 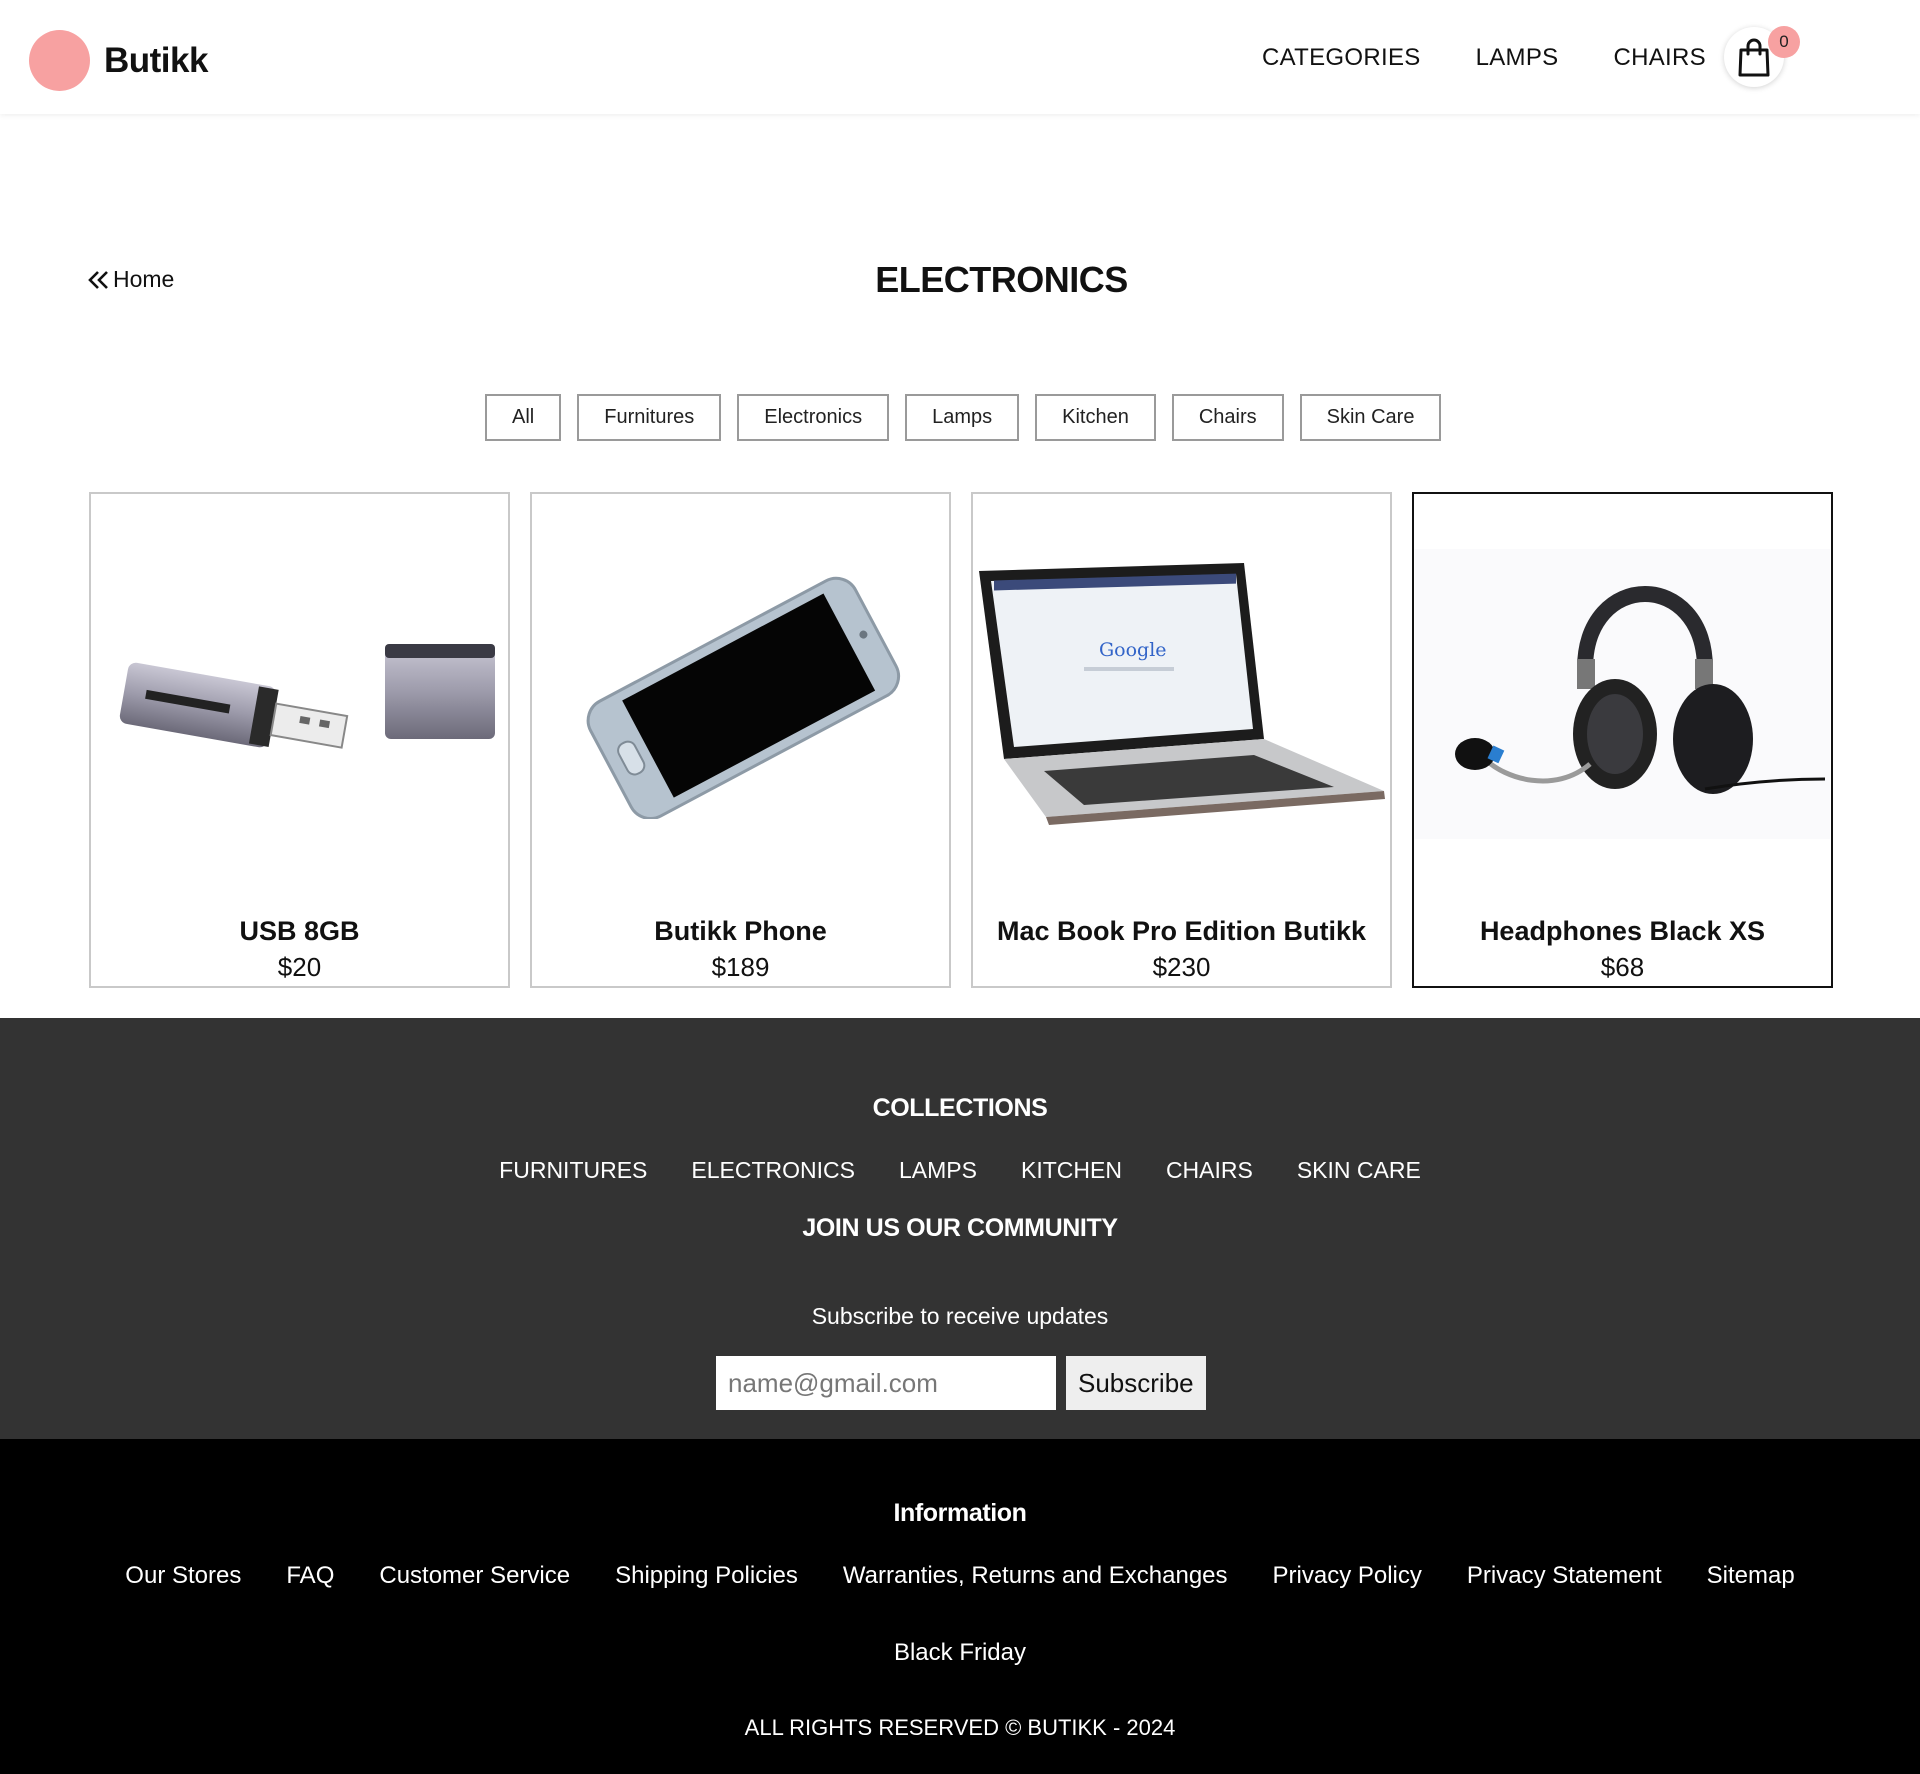 I want to click on info-link-warranties: Warranties, Returns and Exchanges, so click(x=1035, y=1576).